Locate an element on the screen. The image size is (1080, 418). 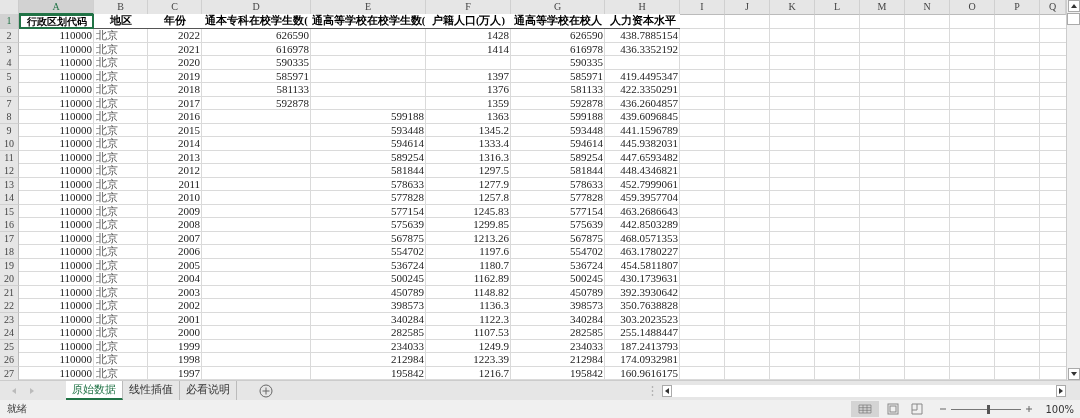
next-sheet-icon is located at coordinates (32, 390).